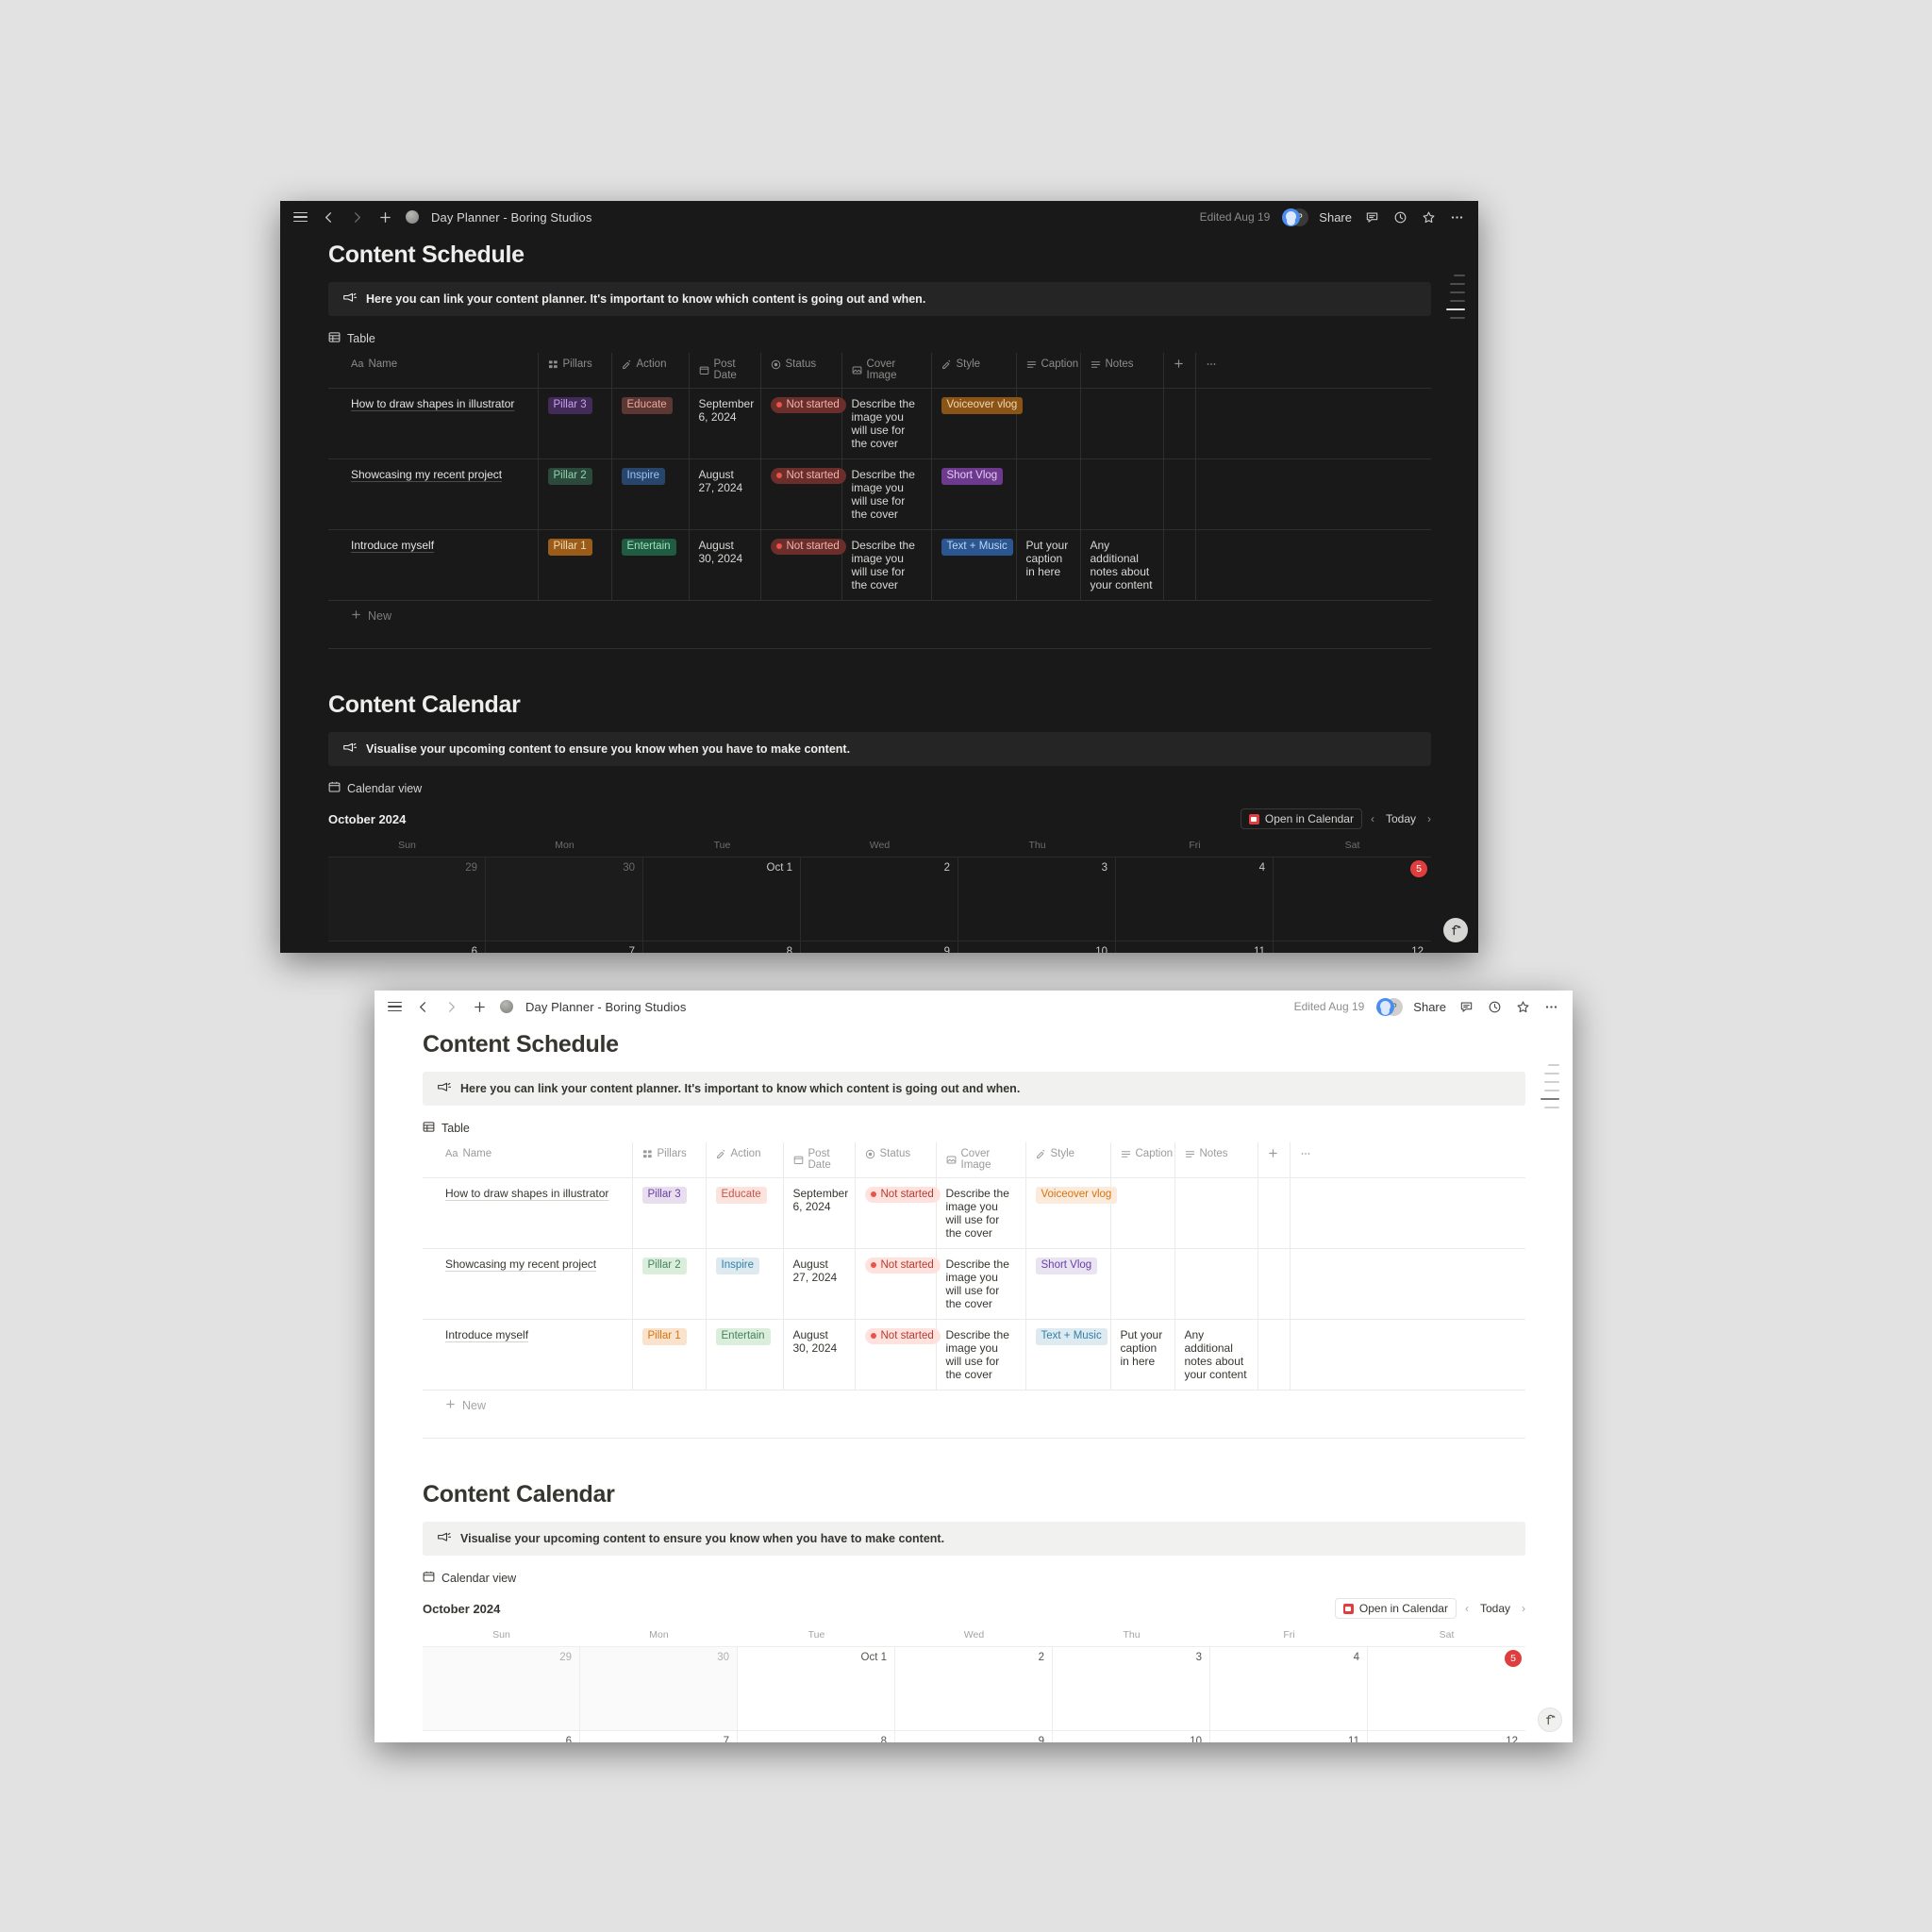  I want to click on cell-style: Text + Music, so click(1068, 1355).